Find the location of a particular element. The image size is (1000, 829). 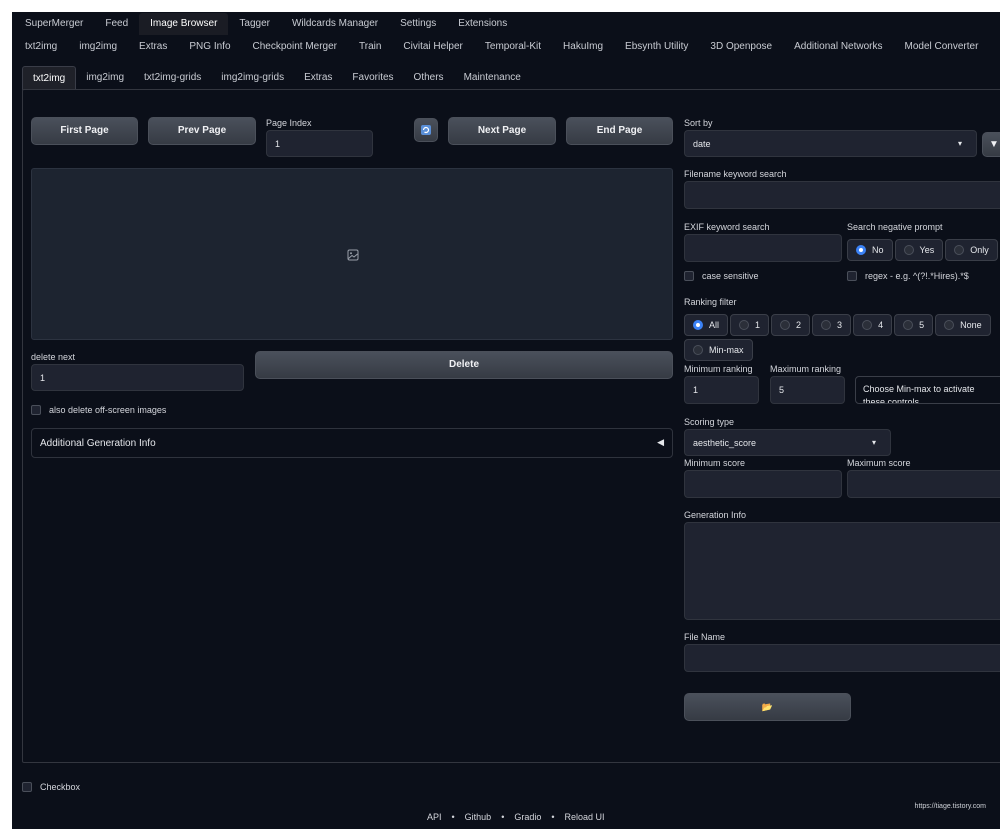

sort-by-select: date ▾ is located at coordinates (830, 143).